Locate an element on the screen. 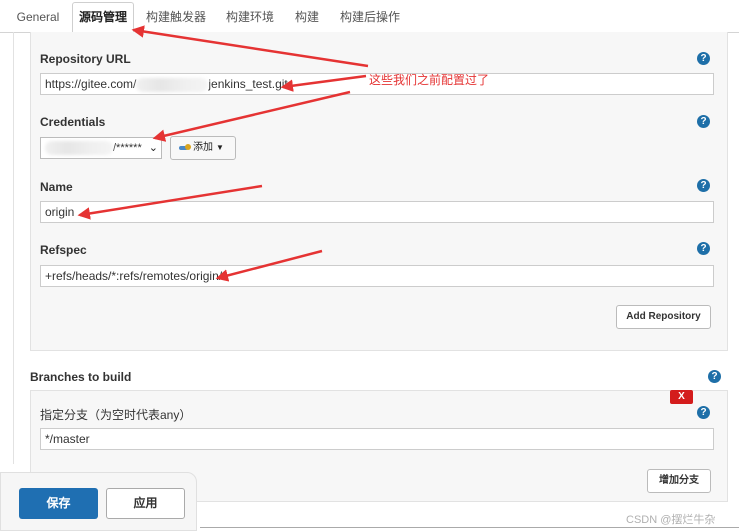 The image size is (739, 531). branches-to-build-label: Branches to build is located at coordinates (81, 377).